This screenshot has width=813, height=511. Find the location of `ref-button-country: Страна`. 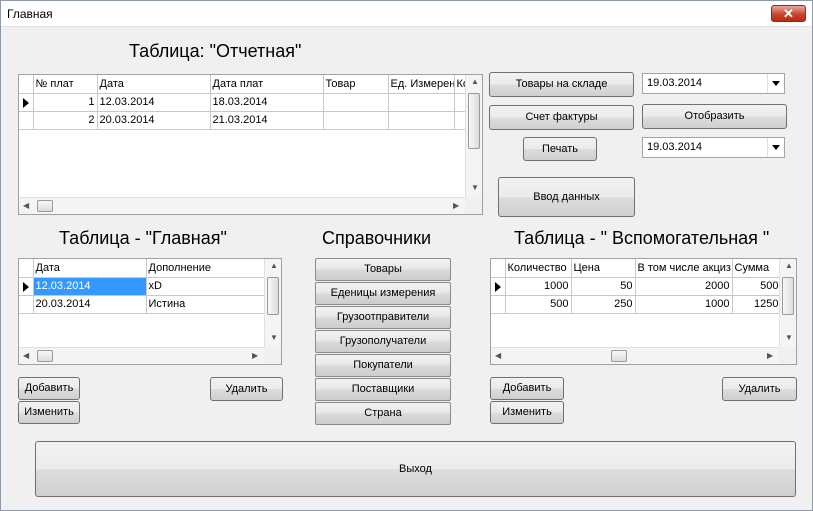

ref-button-country: Страна is located at coordinates (383, 413).